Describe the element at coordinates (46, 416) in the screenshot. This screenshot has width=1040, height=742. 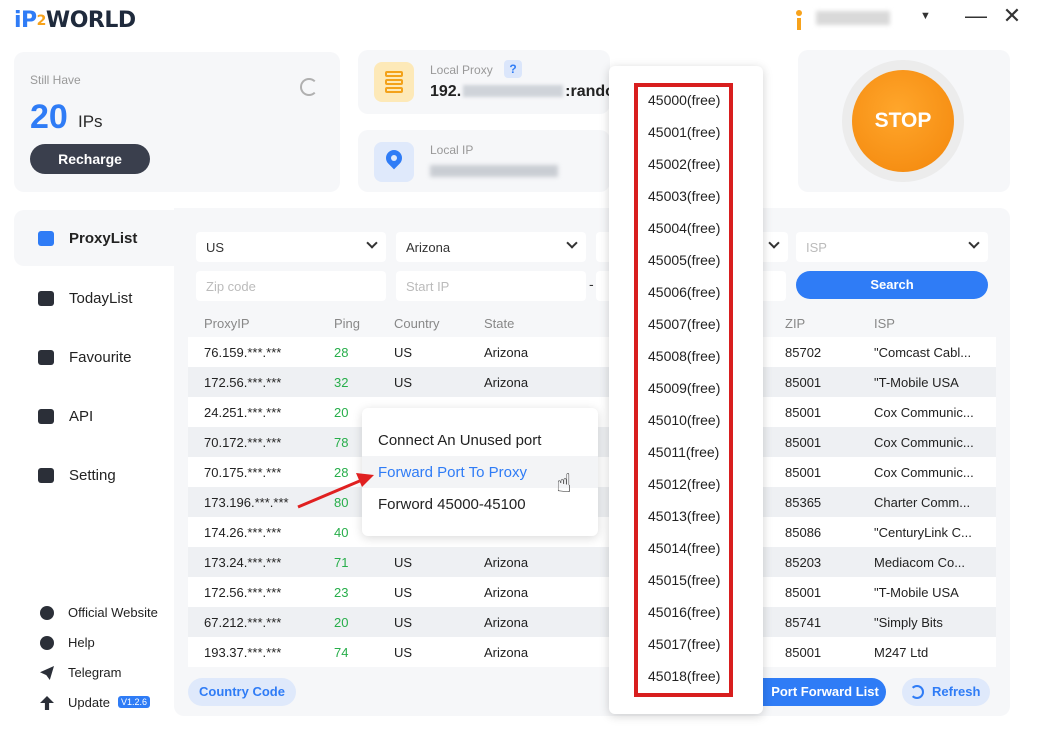
I see `api-icon` at that location.